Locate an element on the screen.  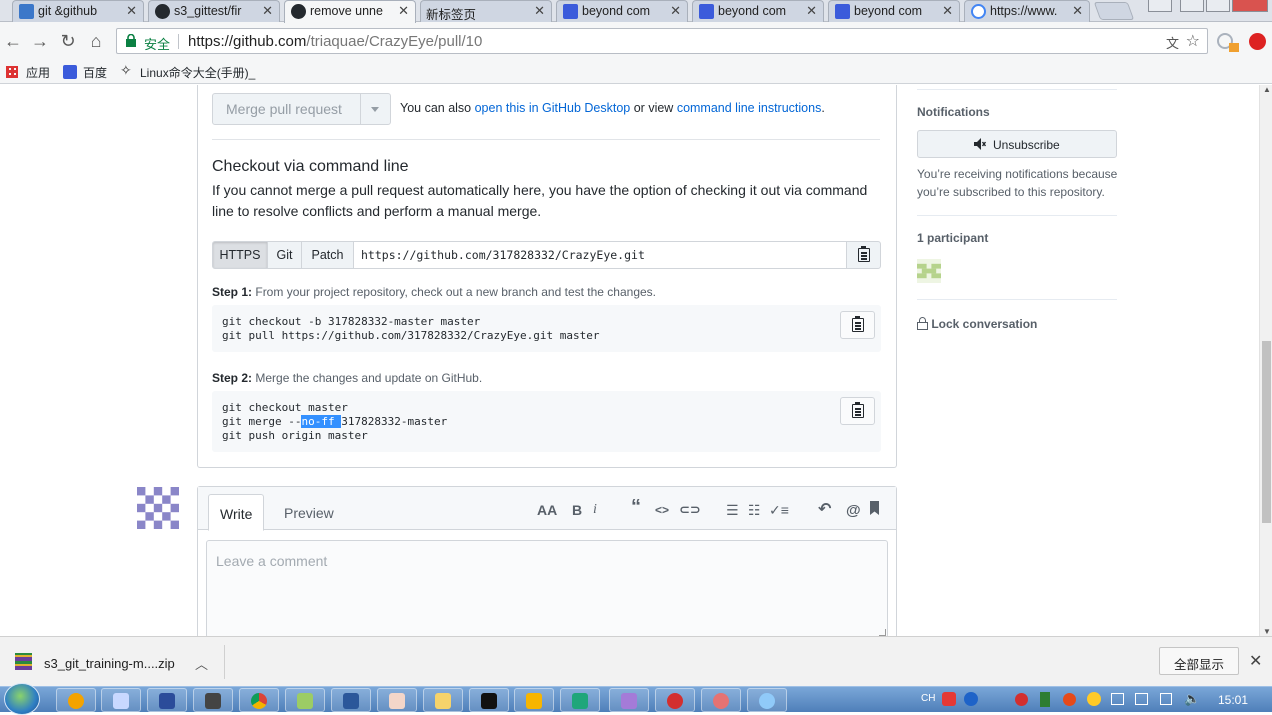
code-icon: <> is located at coordinates (662, 510).